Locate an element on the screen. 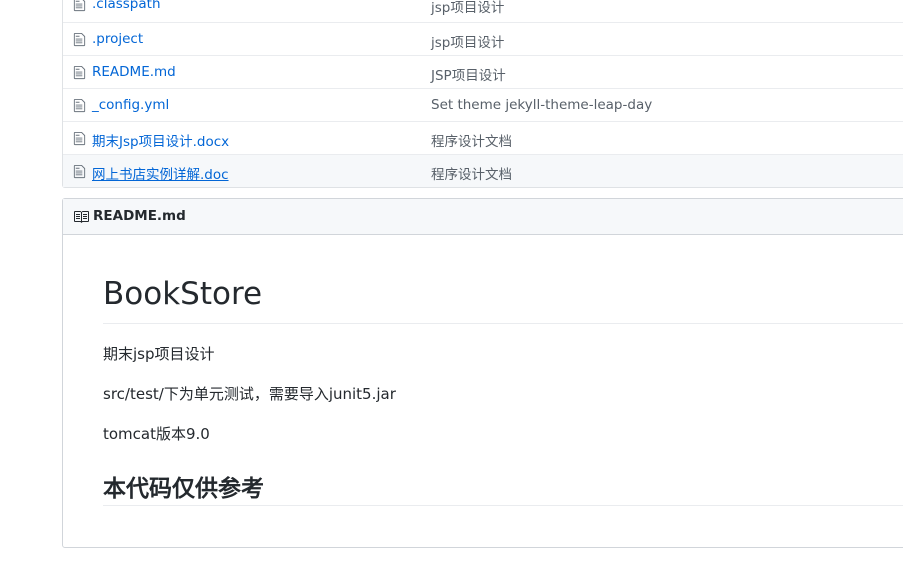 The height and width of the screenshot is (564, 903). readme-paragraph: 期末jsp项目设计 is located at coordinates (159, 354).